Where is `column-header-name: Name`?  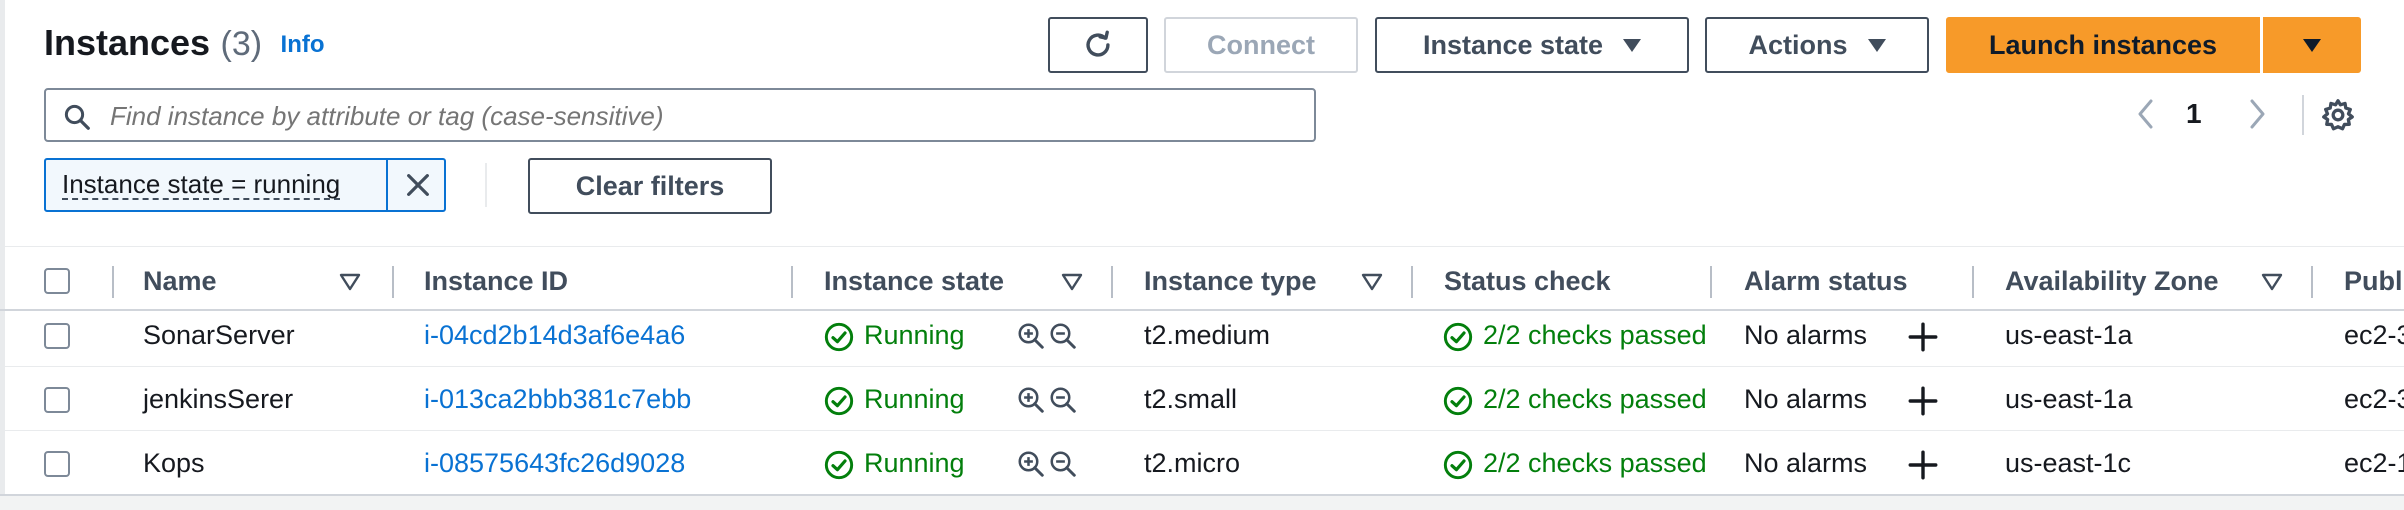
column-header-name: Name is located at coordinates (180, 281).